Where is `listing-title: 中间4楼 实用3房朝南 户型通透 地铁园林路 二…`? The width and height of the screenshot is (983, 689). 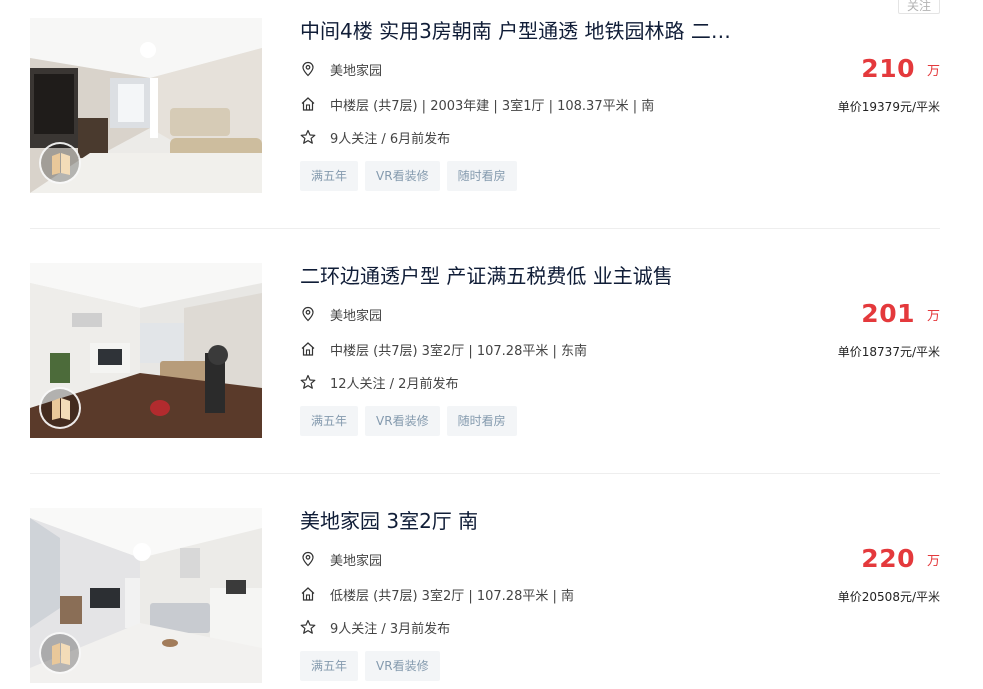 listing-title: 中间4楼 实用3房朝南 户型通透 地铁园林路 二… is located at coordinates (550, 31).